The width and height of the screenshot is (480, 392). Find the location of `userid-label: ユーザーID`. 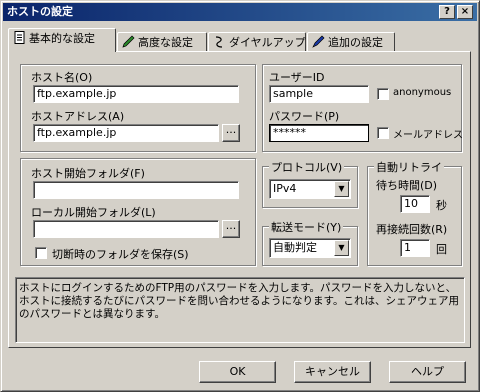

userid-label: ユーザーID is located at coordinates (297, 77).